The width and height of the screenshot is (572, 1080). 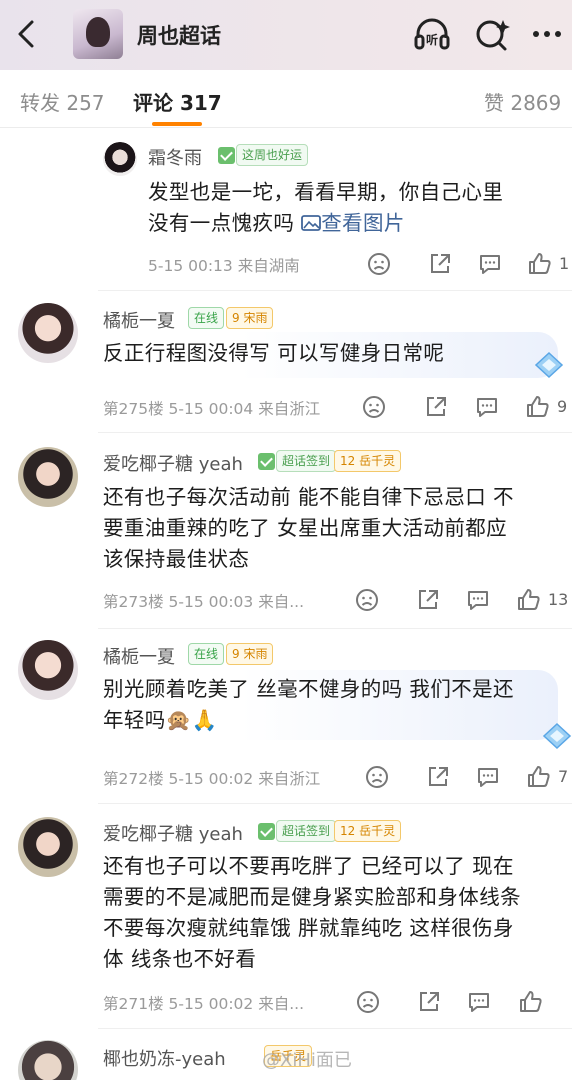 I want to click on tab-repost: 转发 257, so click(x=62, y=101).